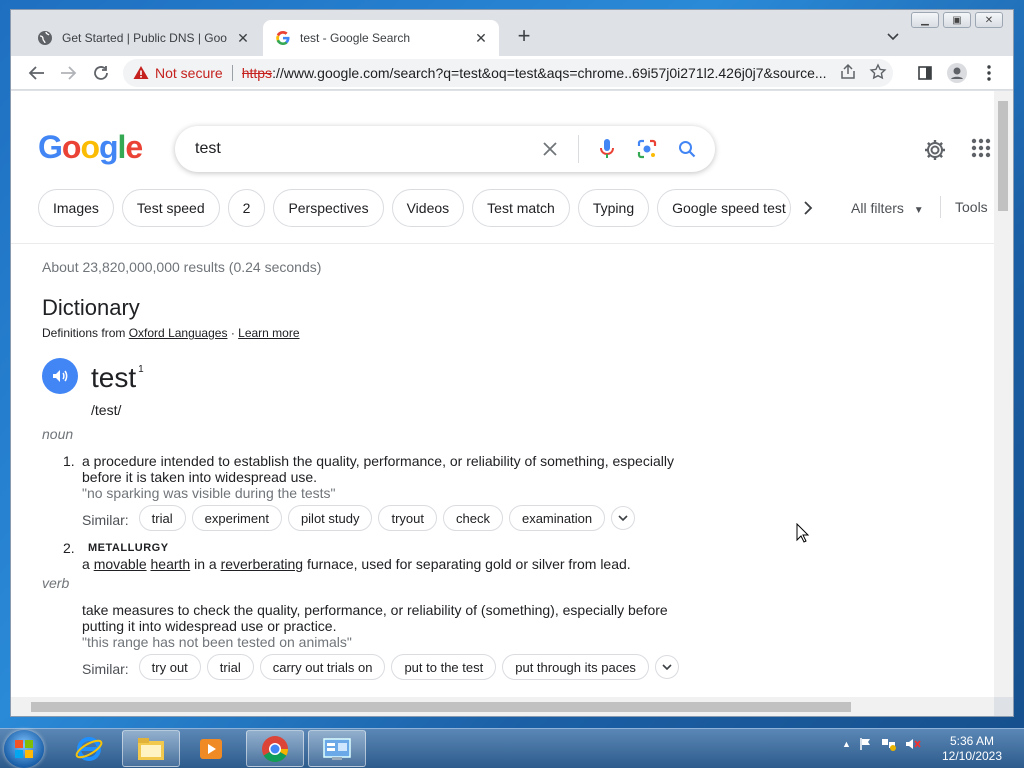 This screenshot has height=768, width=1024. Describe the element at coordinates (502, 243) in the screenshot. I see `header-divider` at that location.